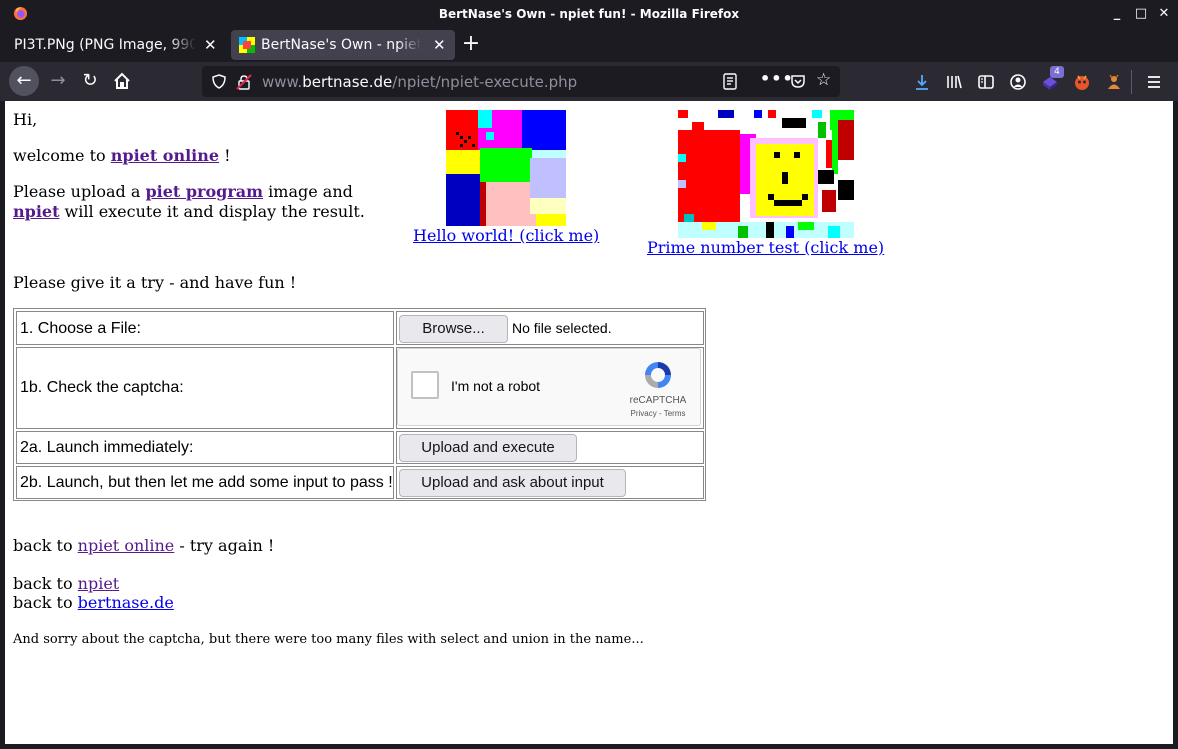 The width and height of the screenshot is (1178, 749). Describe the element at coordinates (205, 328) in the screenshot. I see `row1-label-cell: 1. Choose a File:` at that location.